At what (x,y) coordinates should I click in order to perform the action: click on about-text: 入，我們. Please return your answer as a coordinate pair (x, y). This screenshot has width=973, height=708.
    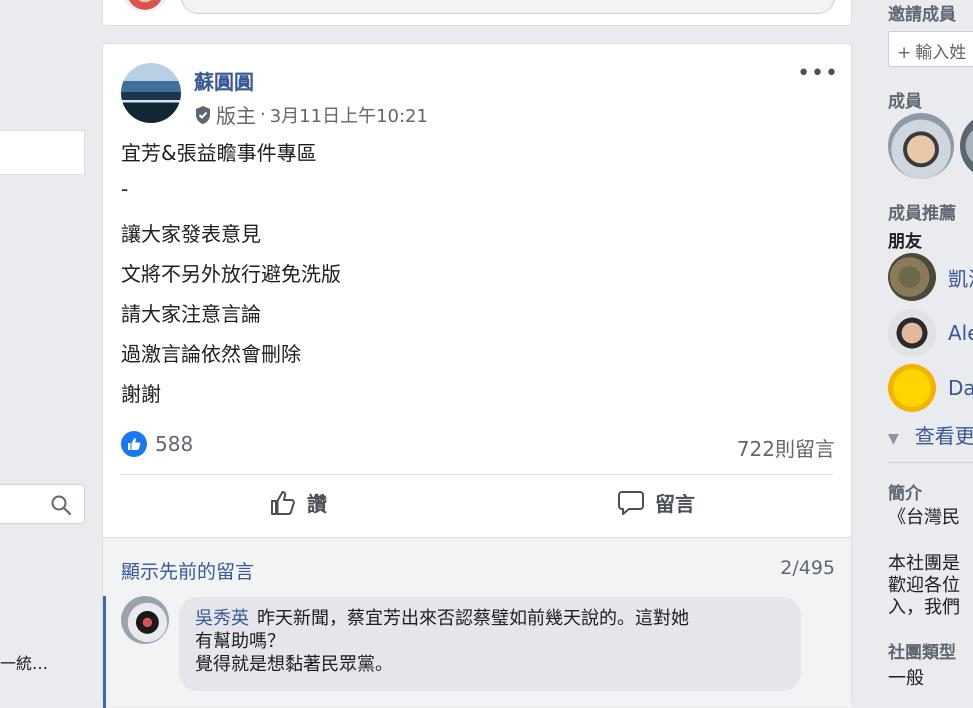
    Looking at the image, I should click on (924, 607).